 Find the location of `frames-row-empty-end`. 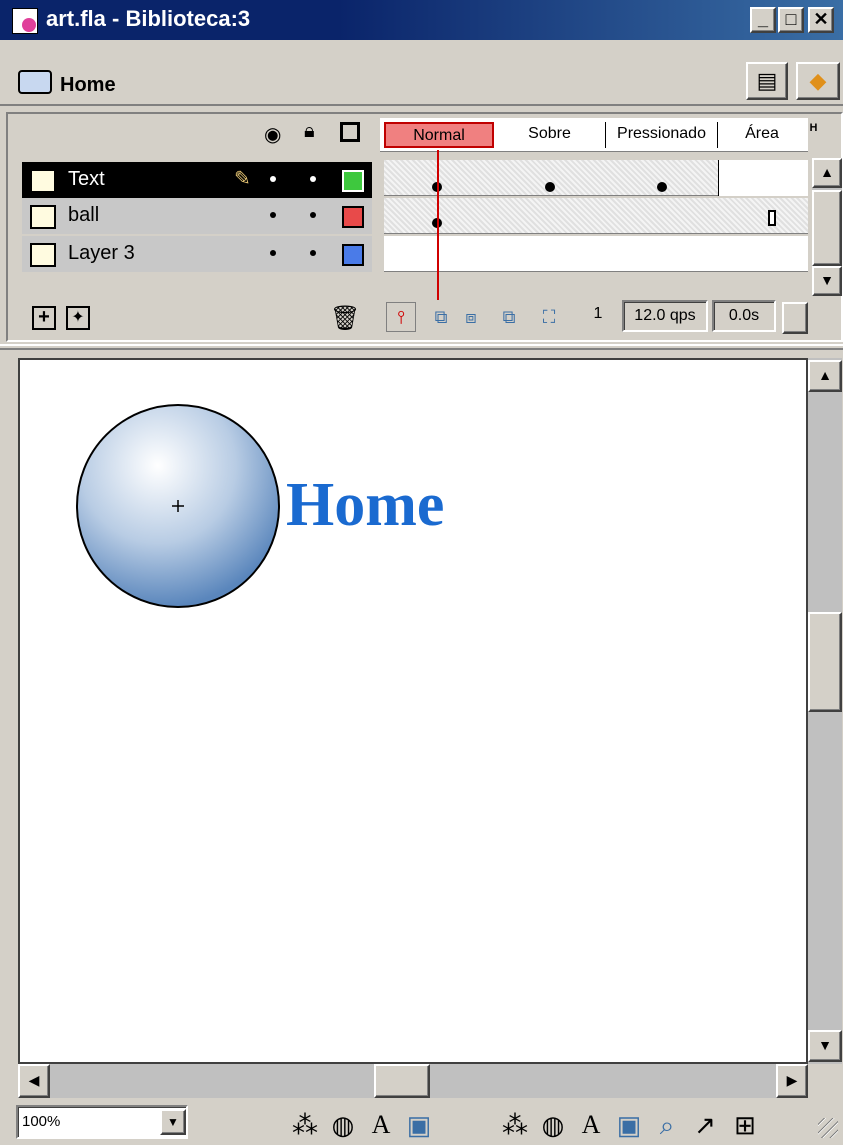

frames-row-empty-end is located at coordinates (763, 178).